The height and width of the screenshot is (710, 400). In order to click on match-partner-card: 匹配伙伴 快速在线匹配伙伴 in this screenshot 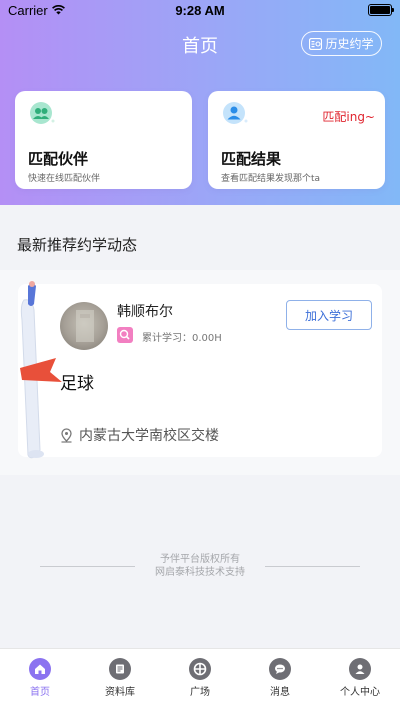, I will do `click(103, 140)`.